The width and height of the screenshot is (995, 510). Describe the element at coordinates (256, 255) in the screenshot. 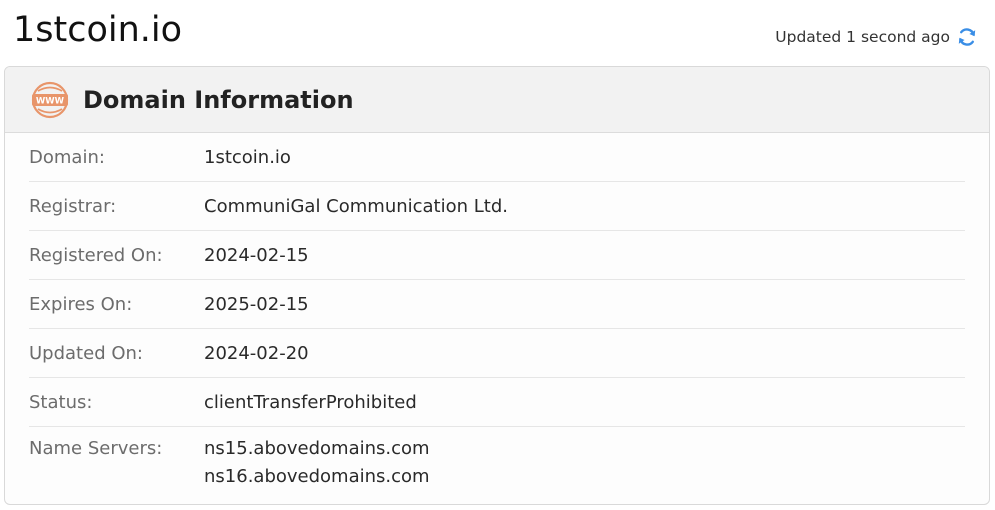

I see `value-registered-on: 2024-02-15` at that location.